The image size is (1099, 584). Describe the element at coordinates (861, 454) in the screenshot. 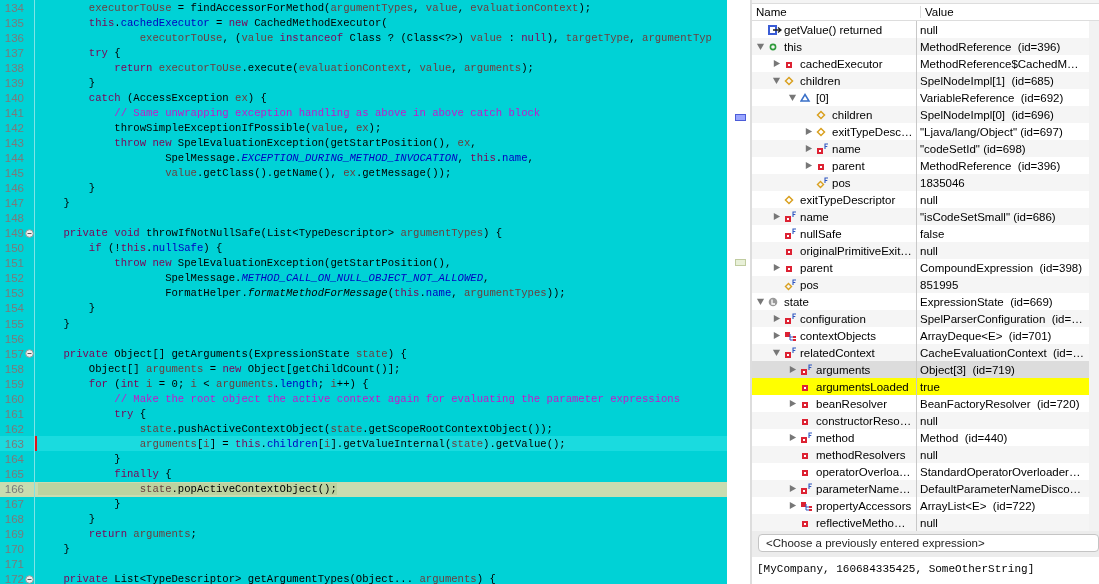

I see `variable-name: methodResolvers` at that location.